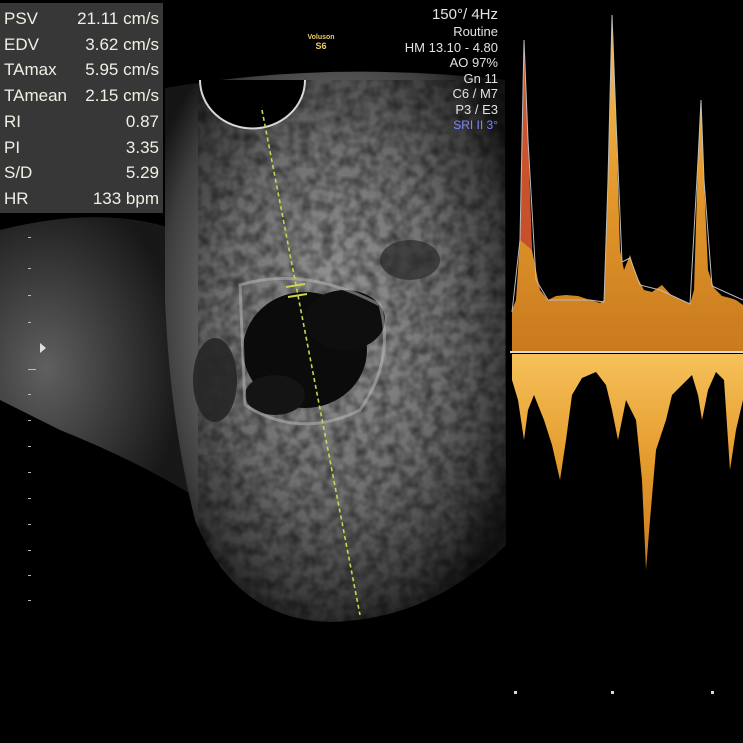 Image resolution: width=743 pixels, height=743 pixels. Describe the element at coordinates (21, 44) in the screenshot. I see `measure-label: EDV` at that location.